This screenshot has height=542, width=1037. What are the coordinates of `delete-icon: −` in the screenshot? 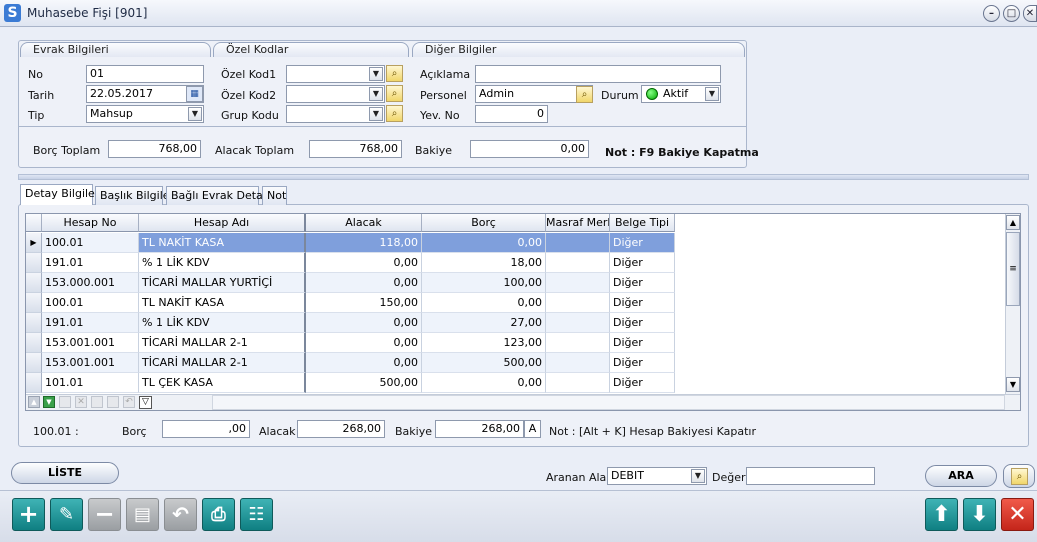 It's located at (104, 514).